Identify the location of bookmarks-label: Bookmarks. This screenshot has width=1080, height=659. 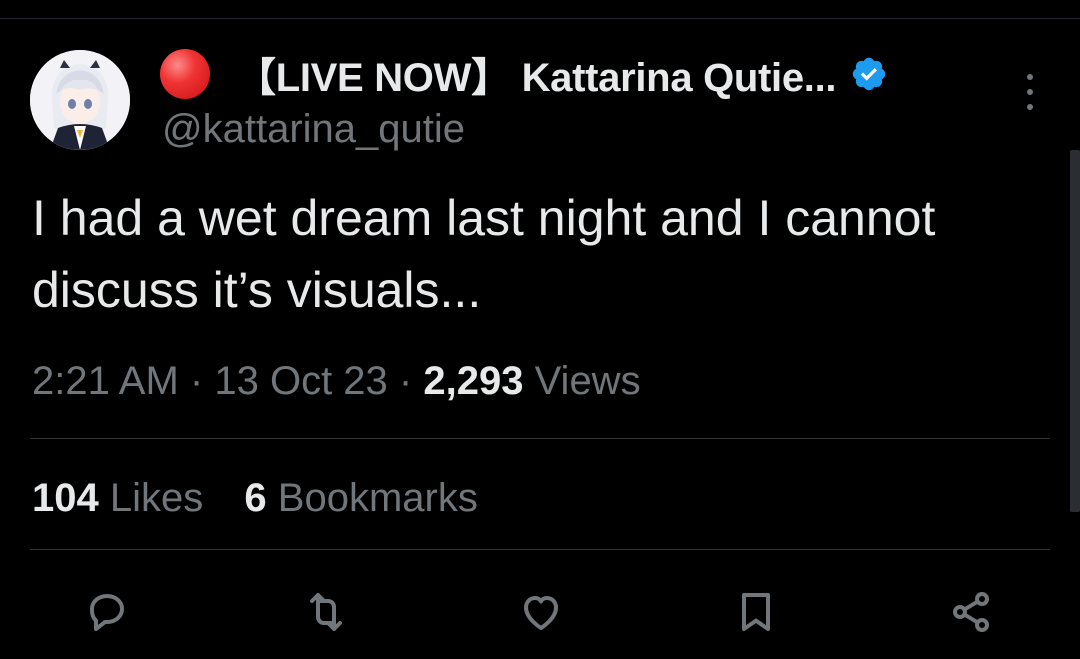
(377, 498).